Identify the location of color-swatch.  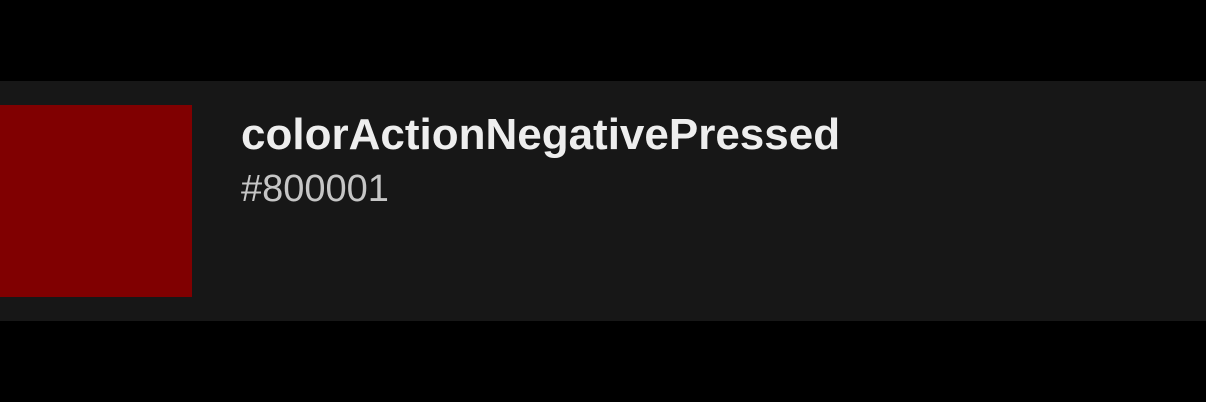
(96, 201).